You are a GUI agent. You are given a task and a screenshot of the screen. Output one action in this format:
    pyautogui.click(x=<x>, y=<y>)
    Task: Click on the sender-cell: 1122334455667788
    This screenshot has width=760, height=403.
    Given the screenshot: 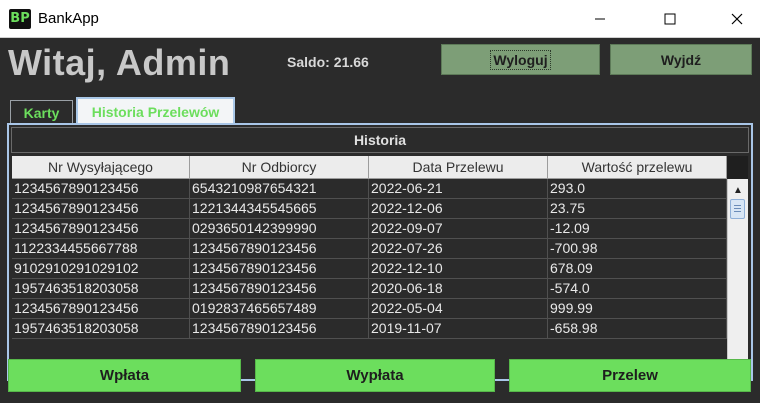 What is the action you would take?
    pyautogui.click(x=101, y=248)
    